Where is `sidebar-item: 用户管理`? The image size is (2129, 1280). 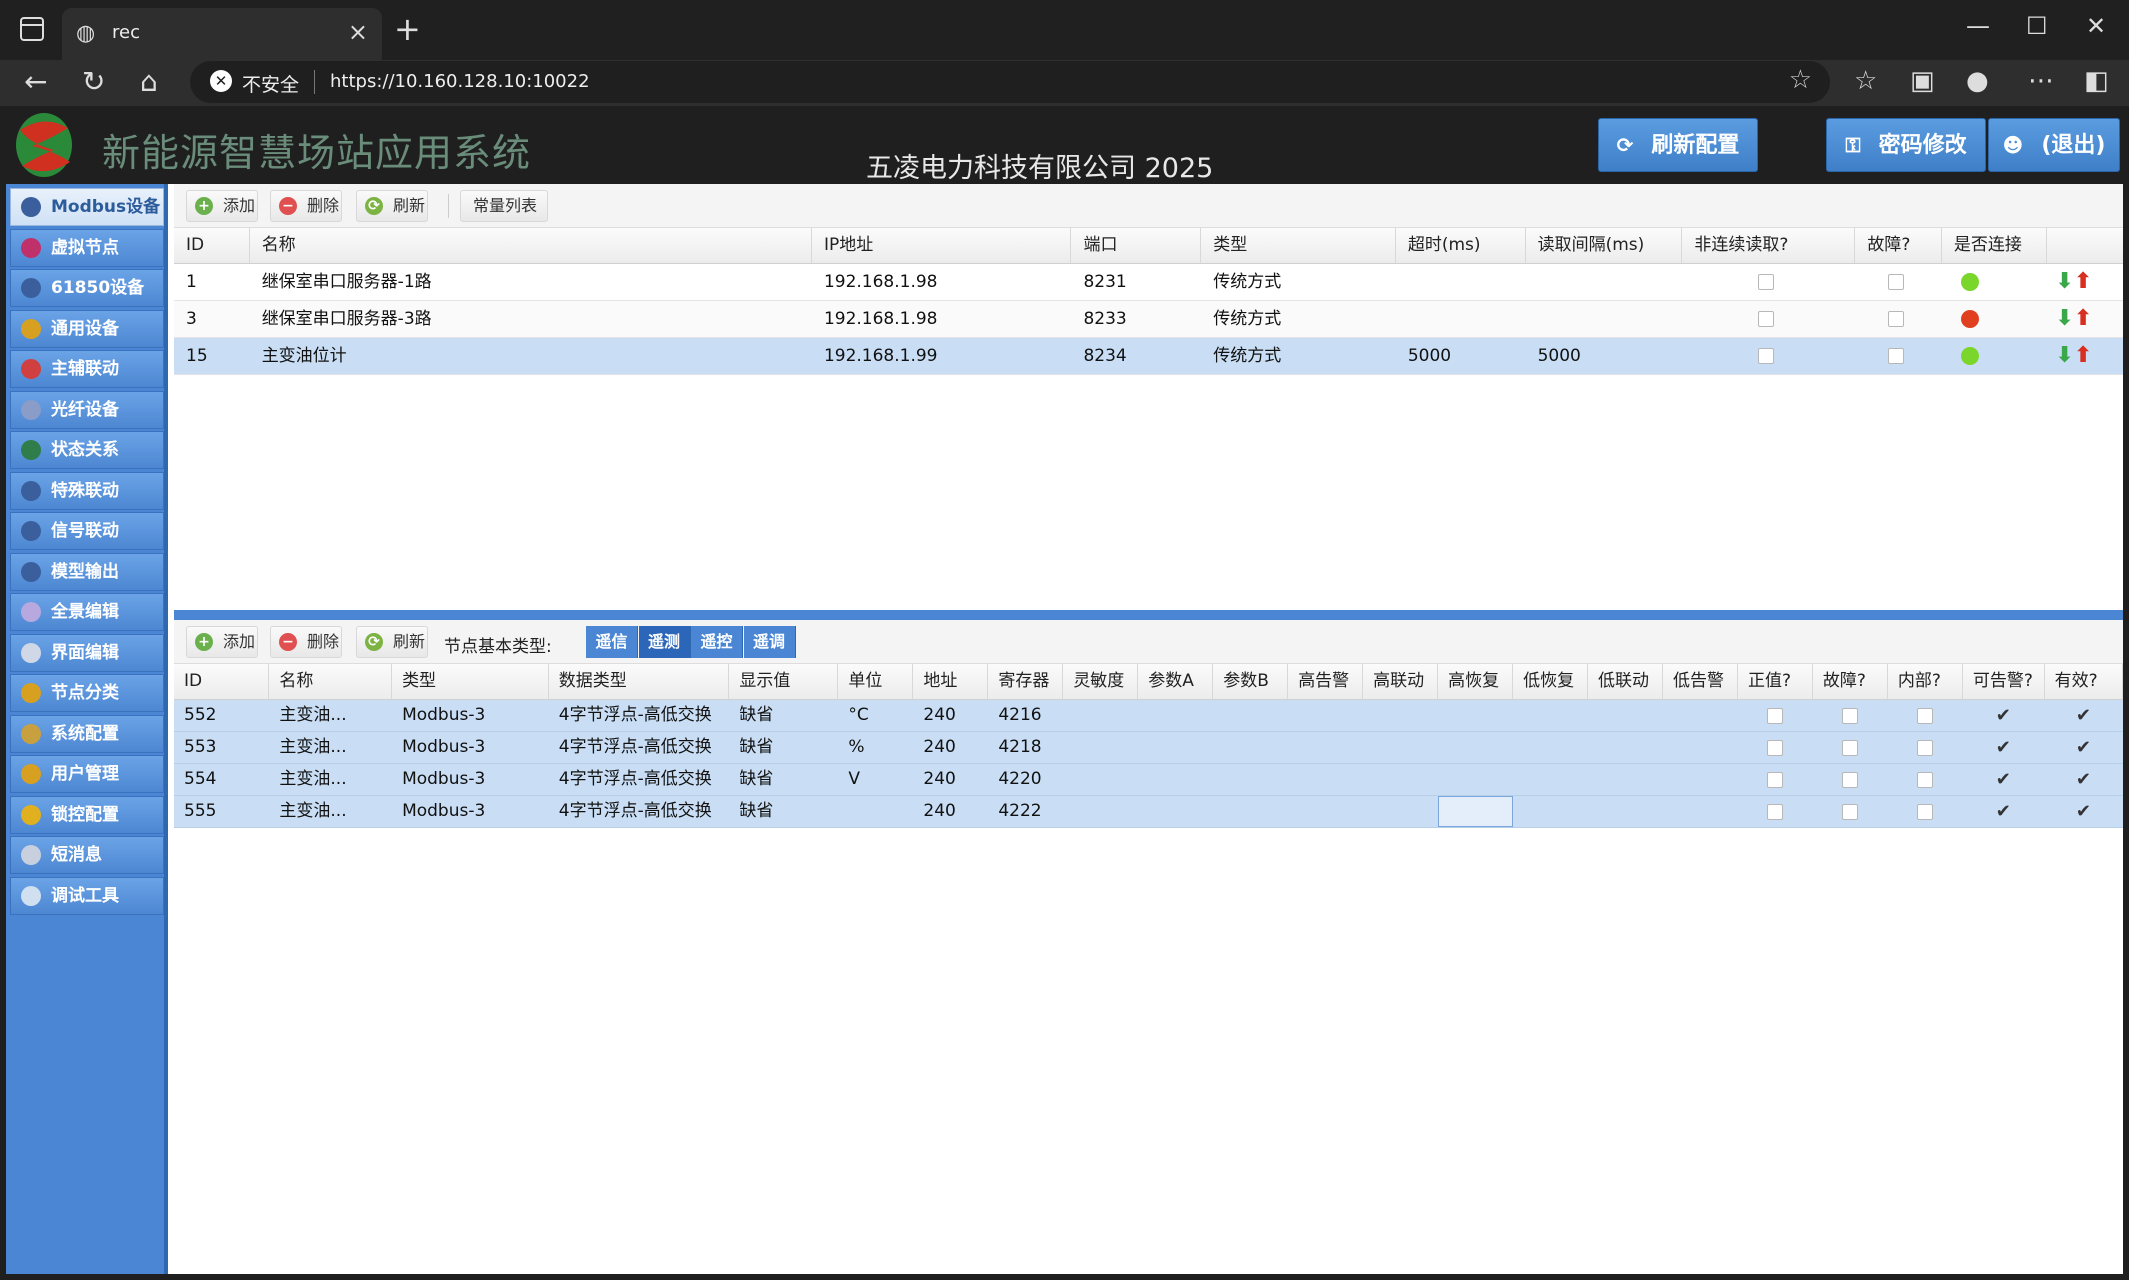 sidebar-item: 用户管理 is located at coordinates (87, 774).